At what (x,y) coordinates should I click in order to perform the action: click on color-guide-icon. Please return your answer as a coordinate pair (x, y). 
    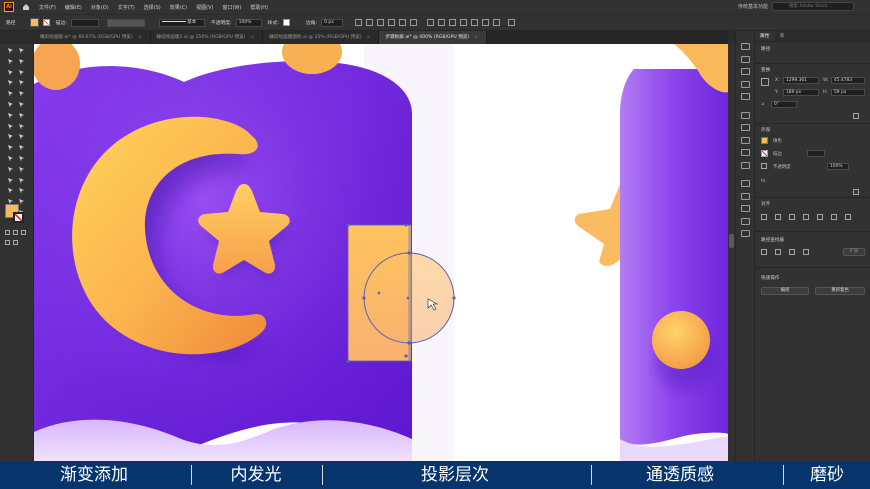
    Looking at the image, I should click on (745, 59).